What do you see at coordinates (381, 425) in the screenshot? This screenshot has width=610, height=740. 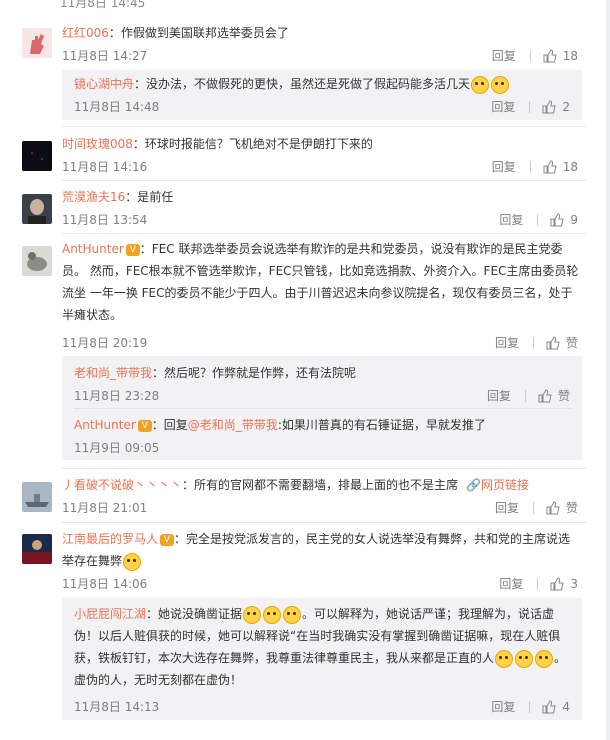 I see `reply-text: :如果川普真的有石锤证据，早就发推了` at bounding box center [381, 425].